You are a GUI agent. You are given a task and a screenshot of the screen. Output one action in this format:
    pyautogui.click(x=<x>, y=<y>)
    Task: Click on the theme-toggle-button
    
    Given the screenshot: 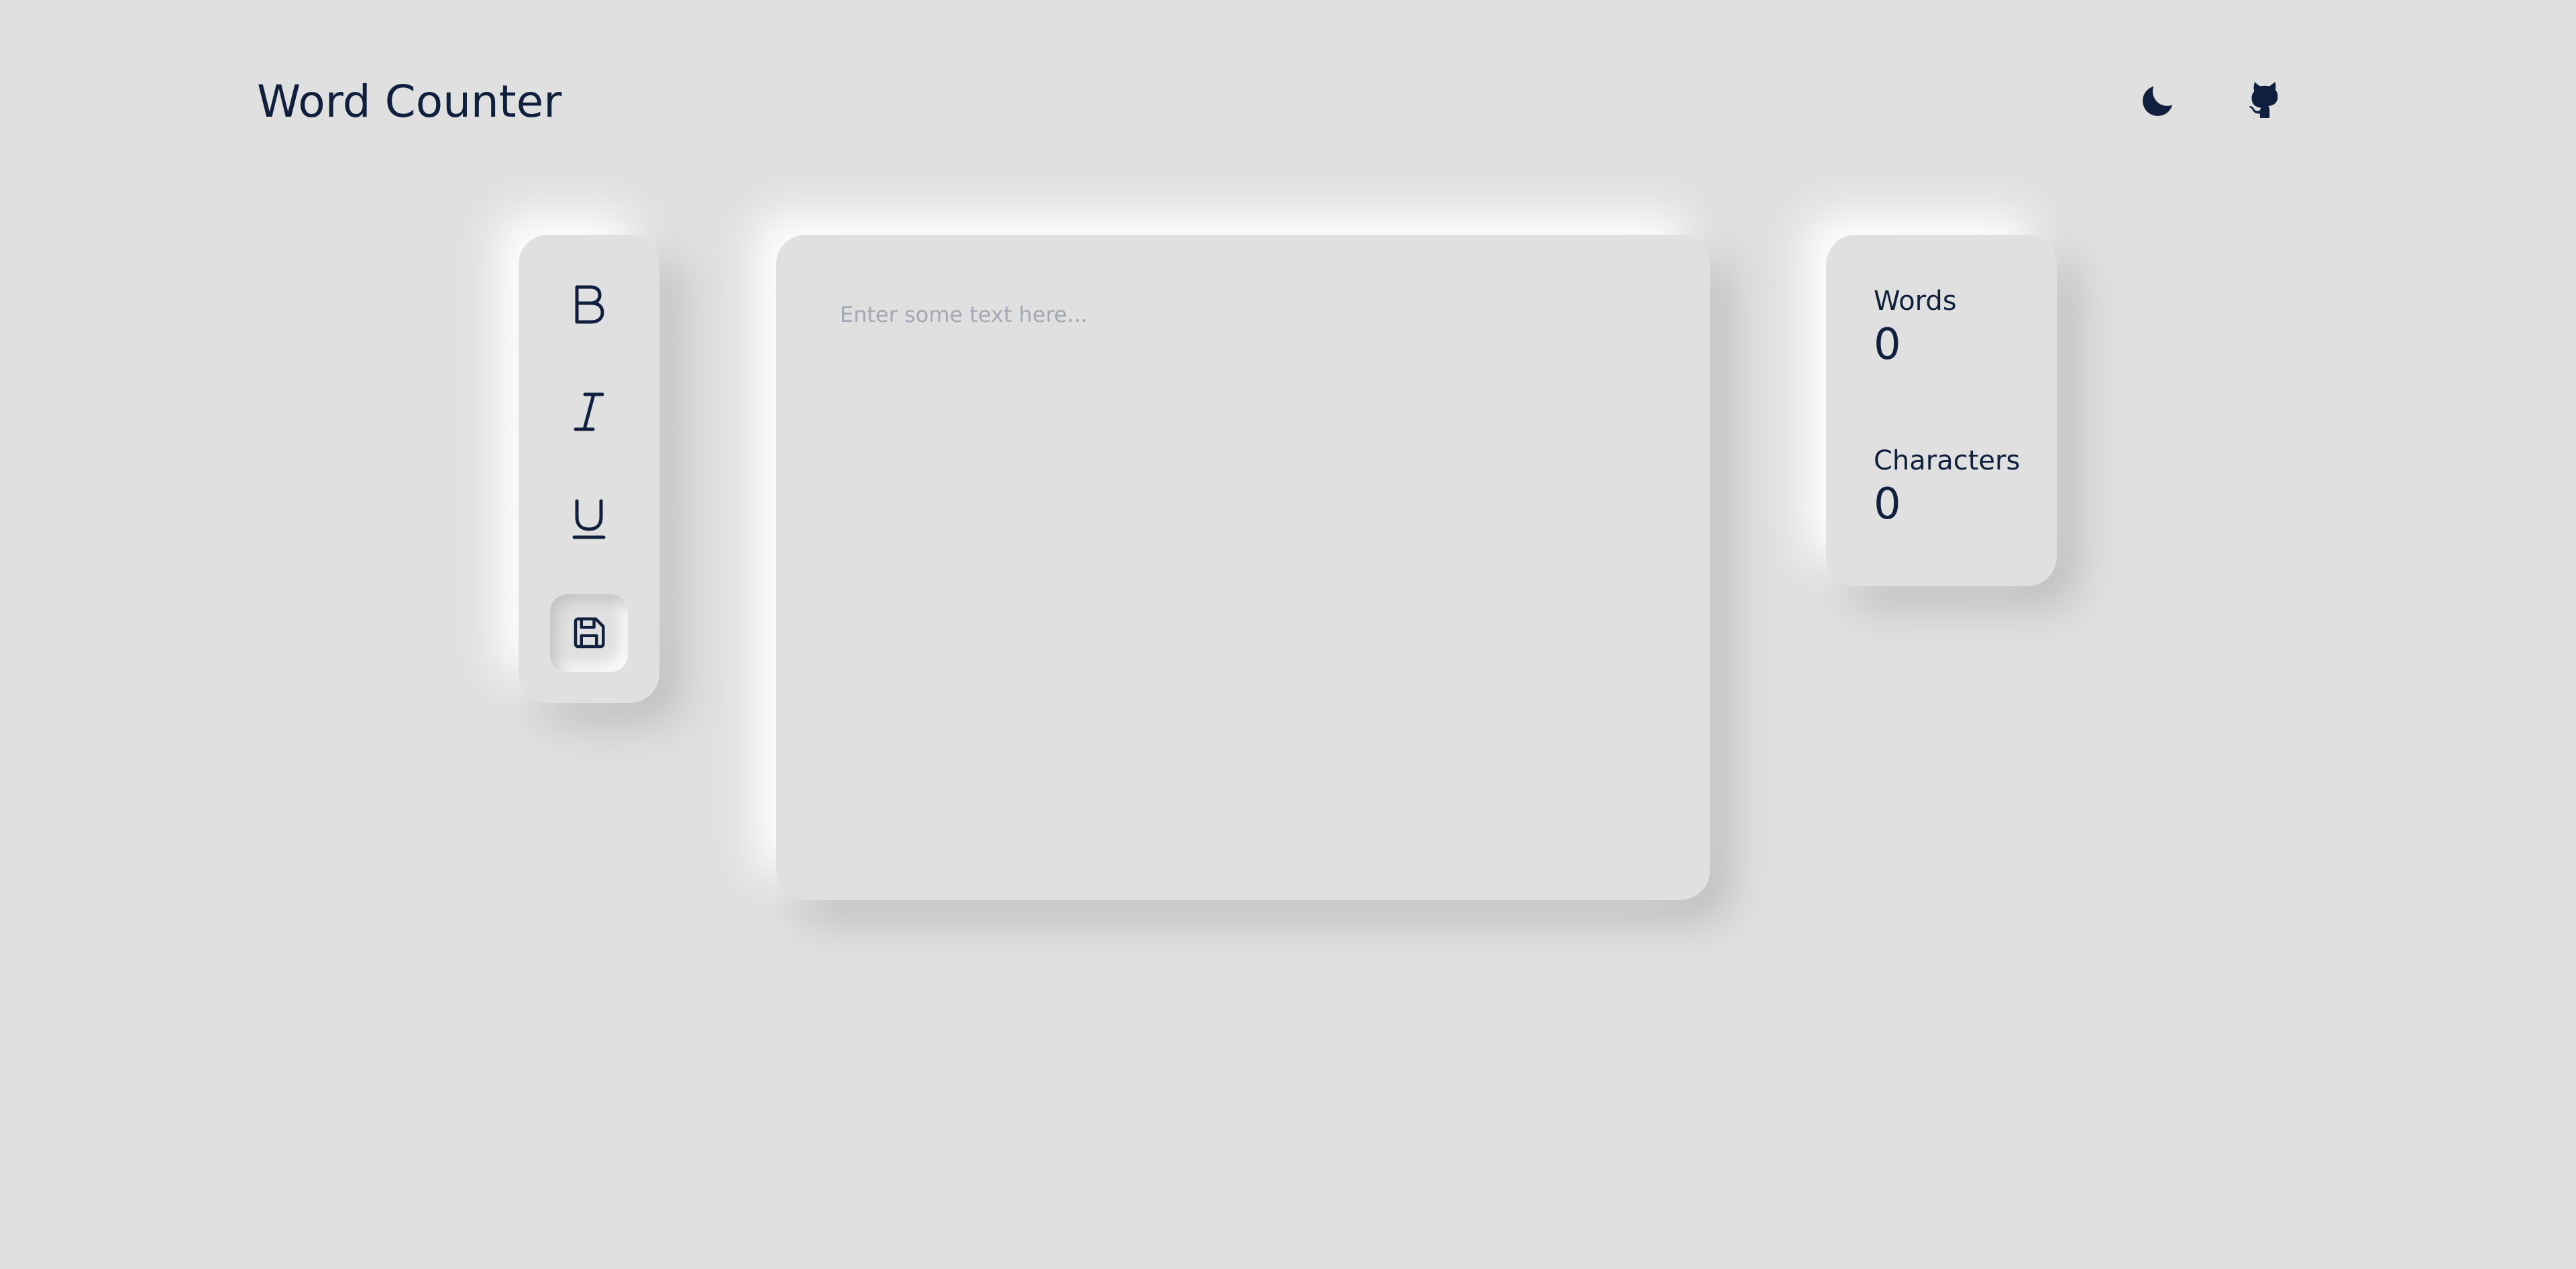 What is the action you would take?
    pyautogui.click(x=2158, y=100)
    